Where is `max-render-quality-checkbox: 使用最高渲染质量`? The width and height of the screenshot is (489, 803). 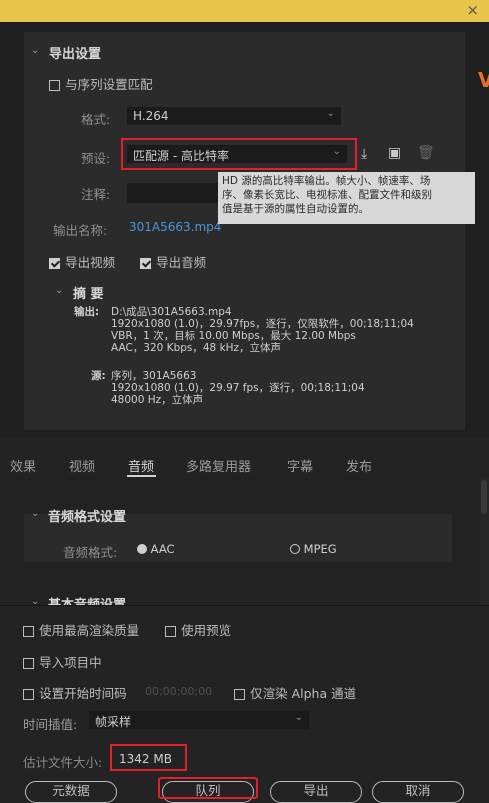
max-render-quality-checkbox: 使用最高渲染质量 is located at coordinates (81, 629).